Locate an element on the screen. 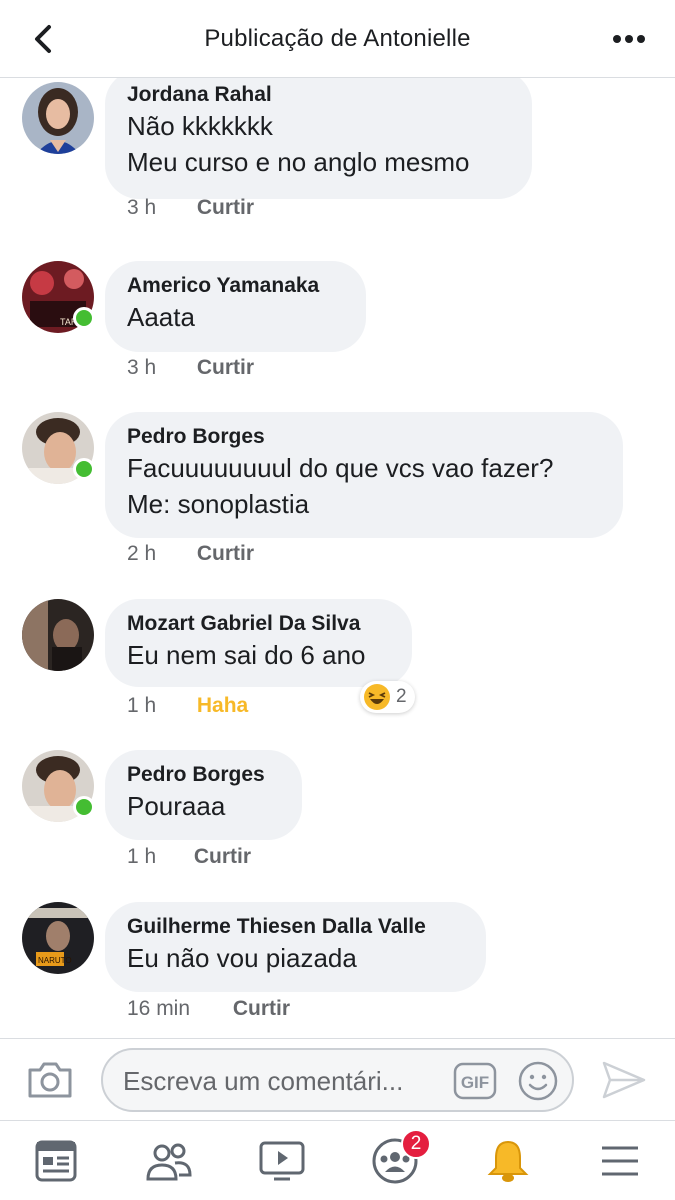  comment-text: Eu não vou piazada is located at coordinates (242, 958).